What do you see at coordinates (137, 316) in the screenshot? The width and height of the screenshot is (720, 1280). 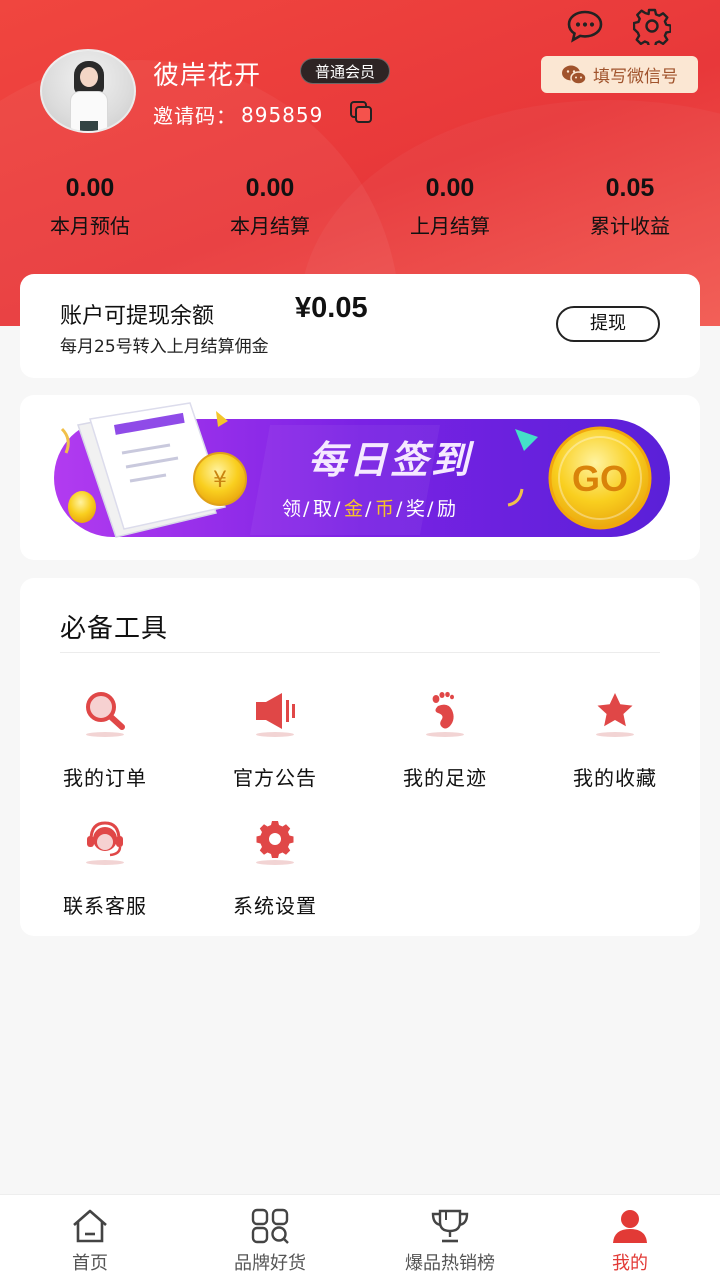 I see `balance-title: 账户可提现余额` at bounding box center [137, 316].